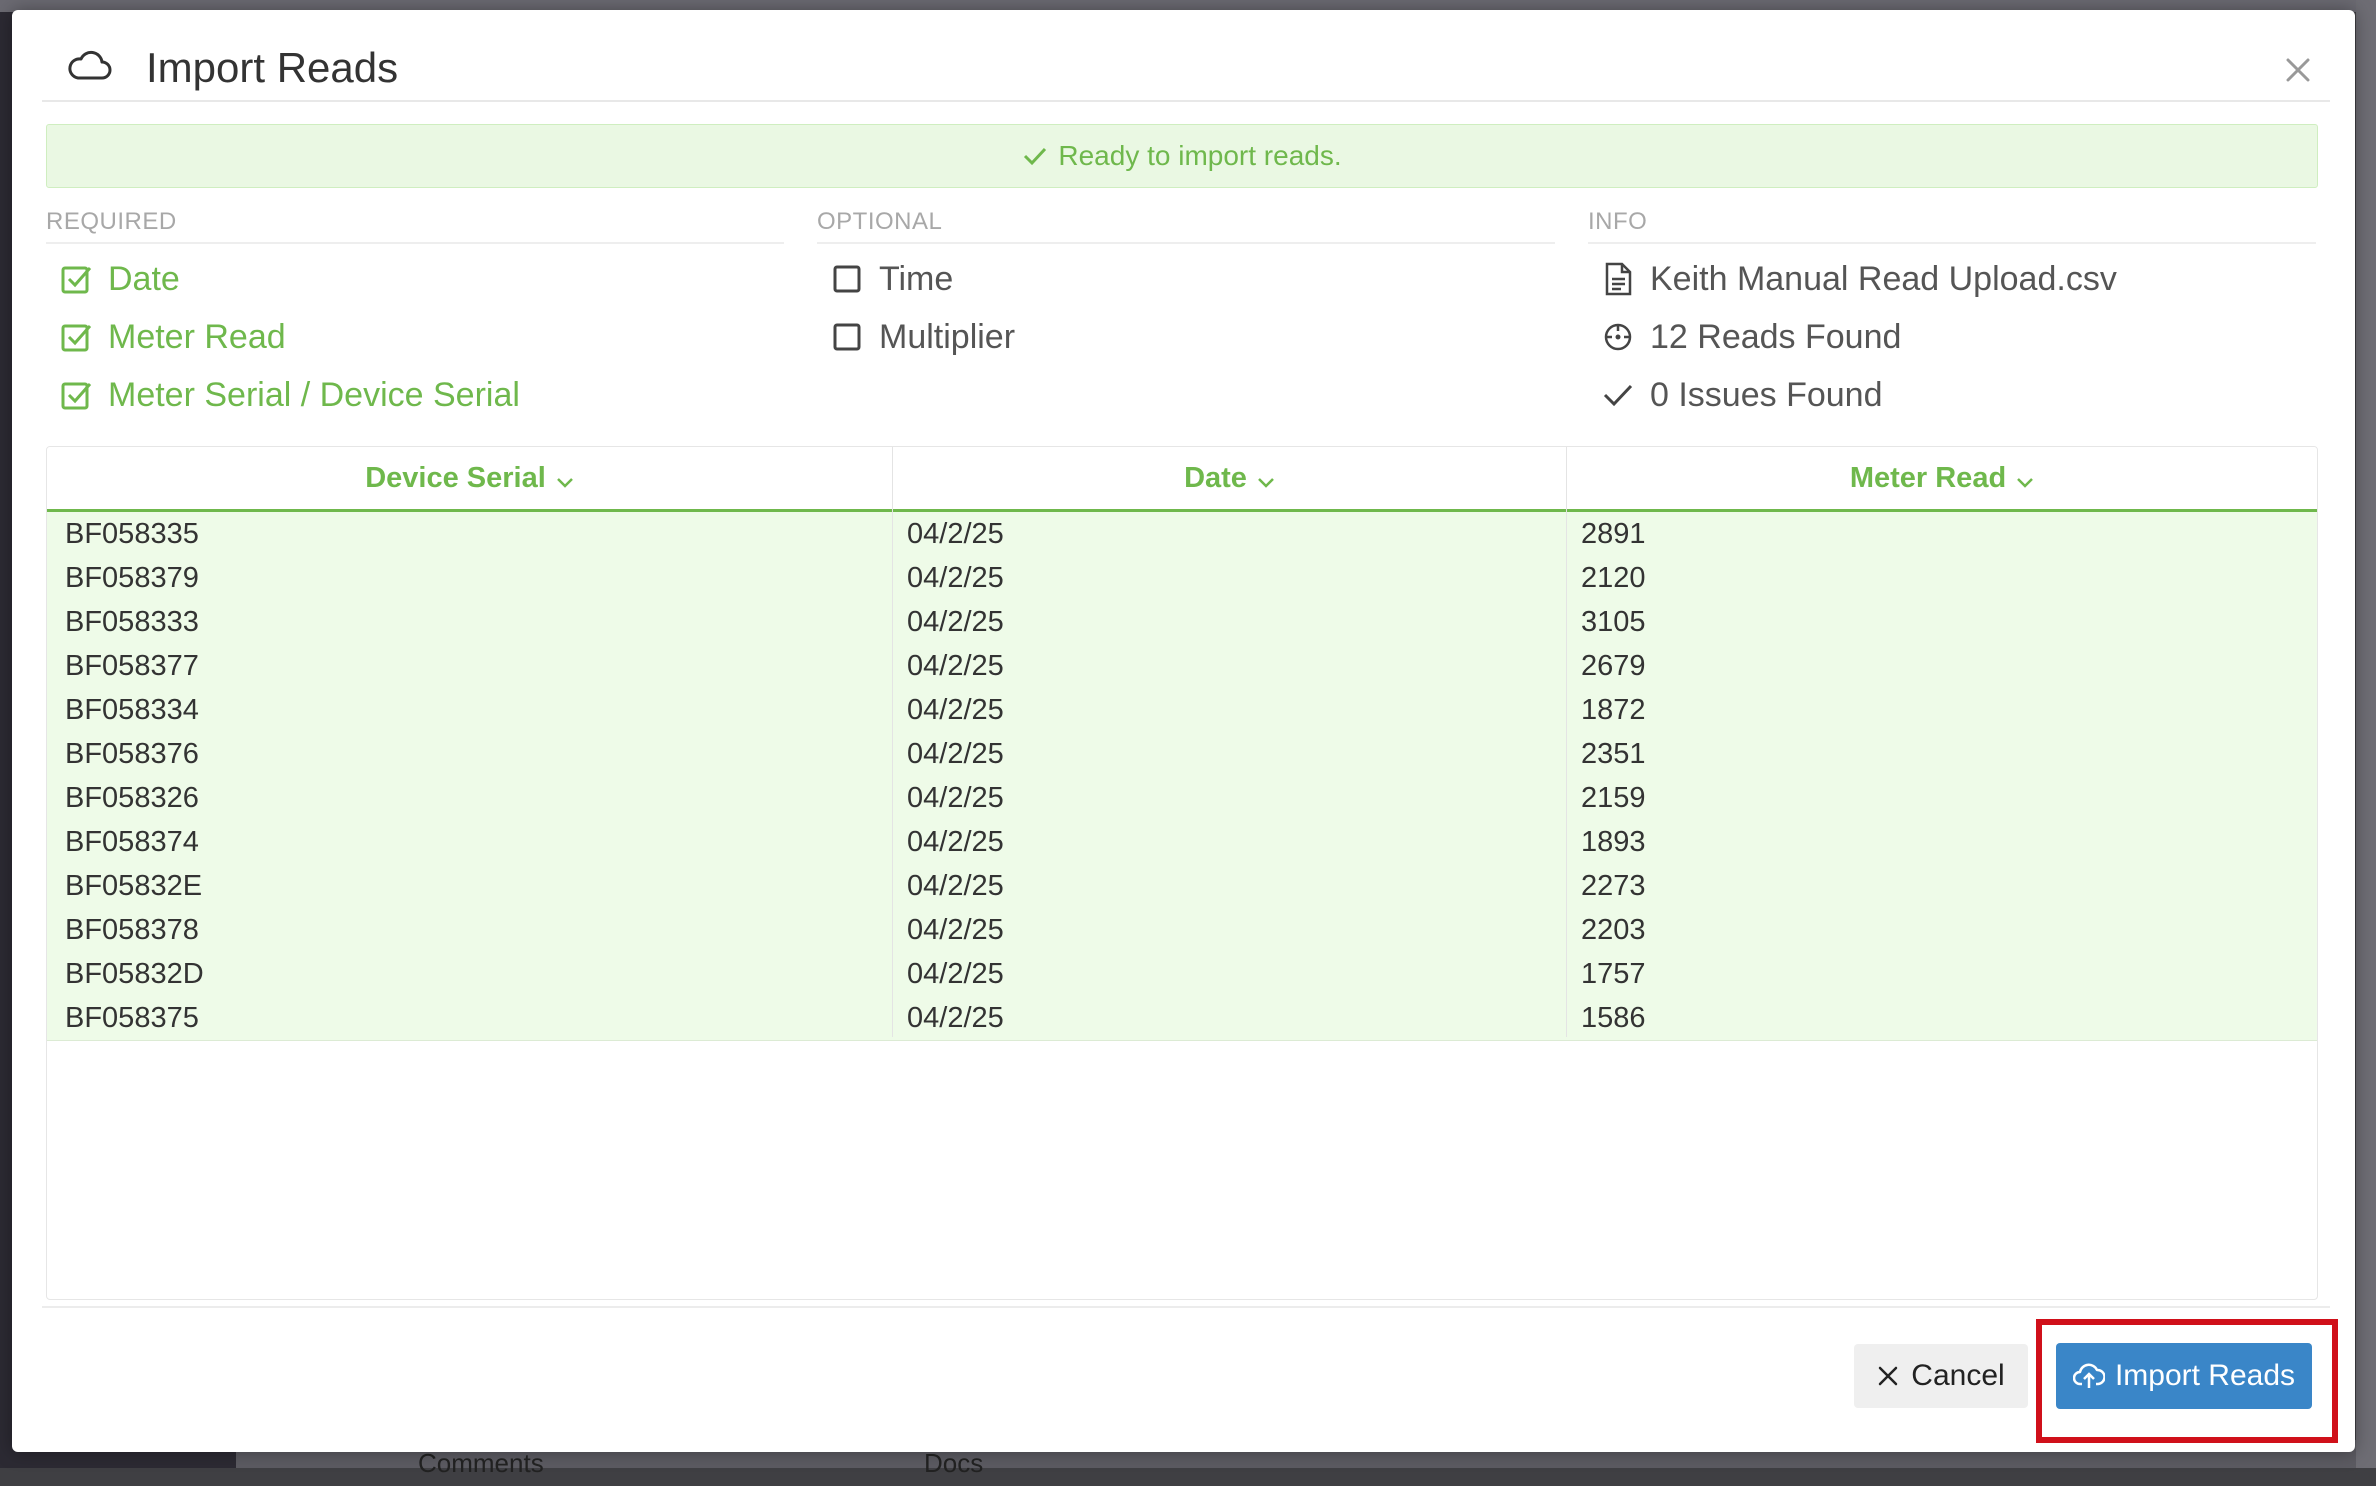  What do you see at coordinates (119, 279) in the screenshot?
I see `required-field-date: Date` at bounding box center [119, 279].